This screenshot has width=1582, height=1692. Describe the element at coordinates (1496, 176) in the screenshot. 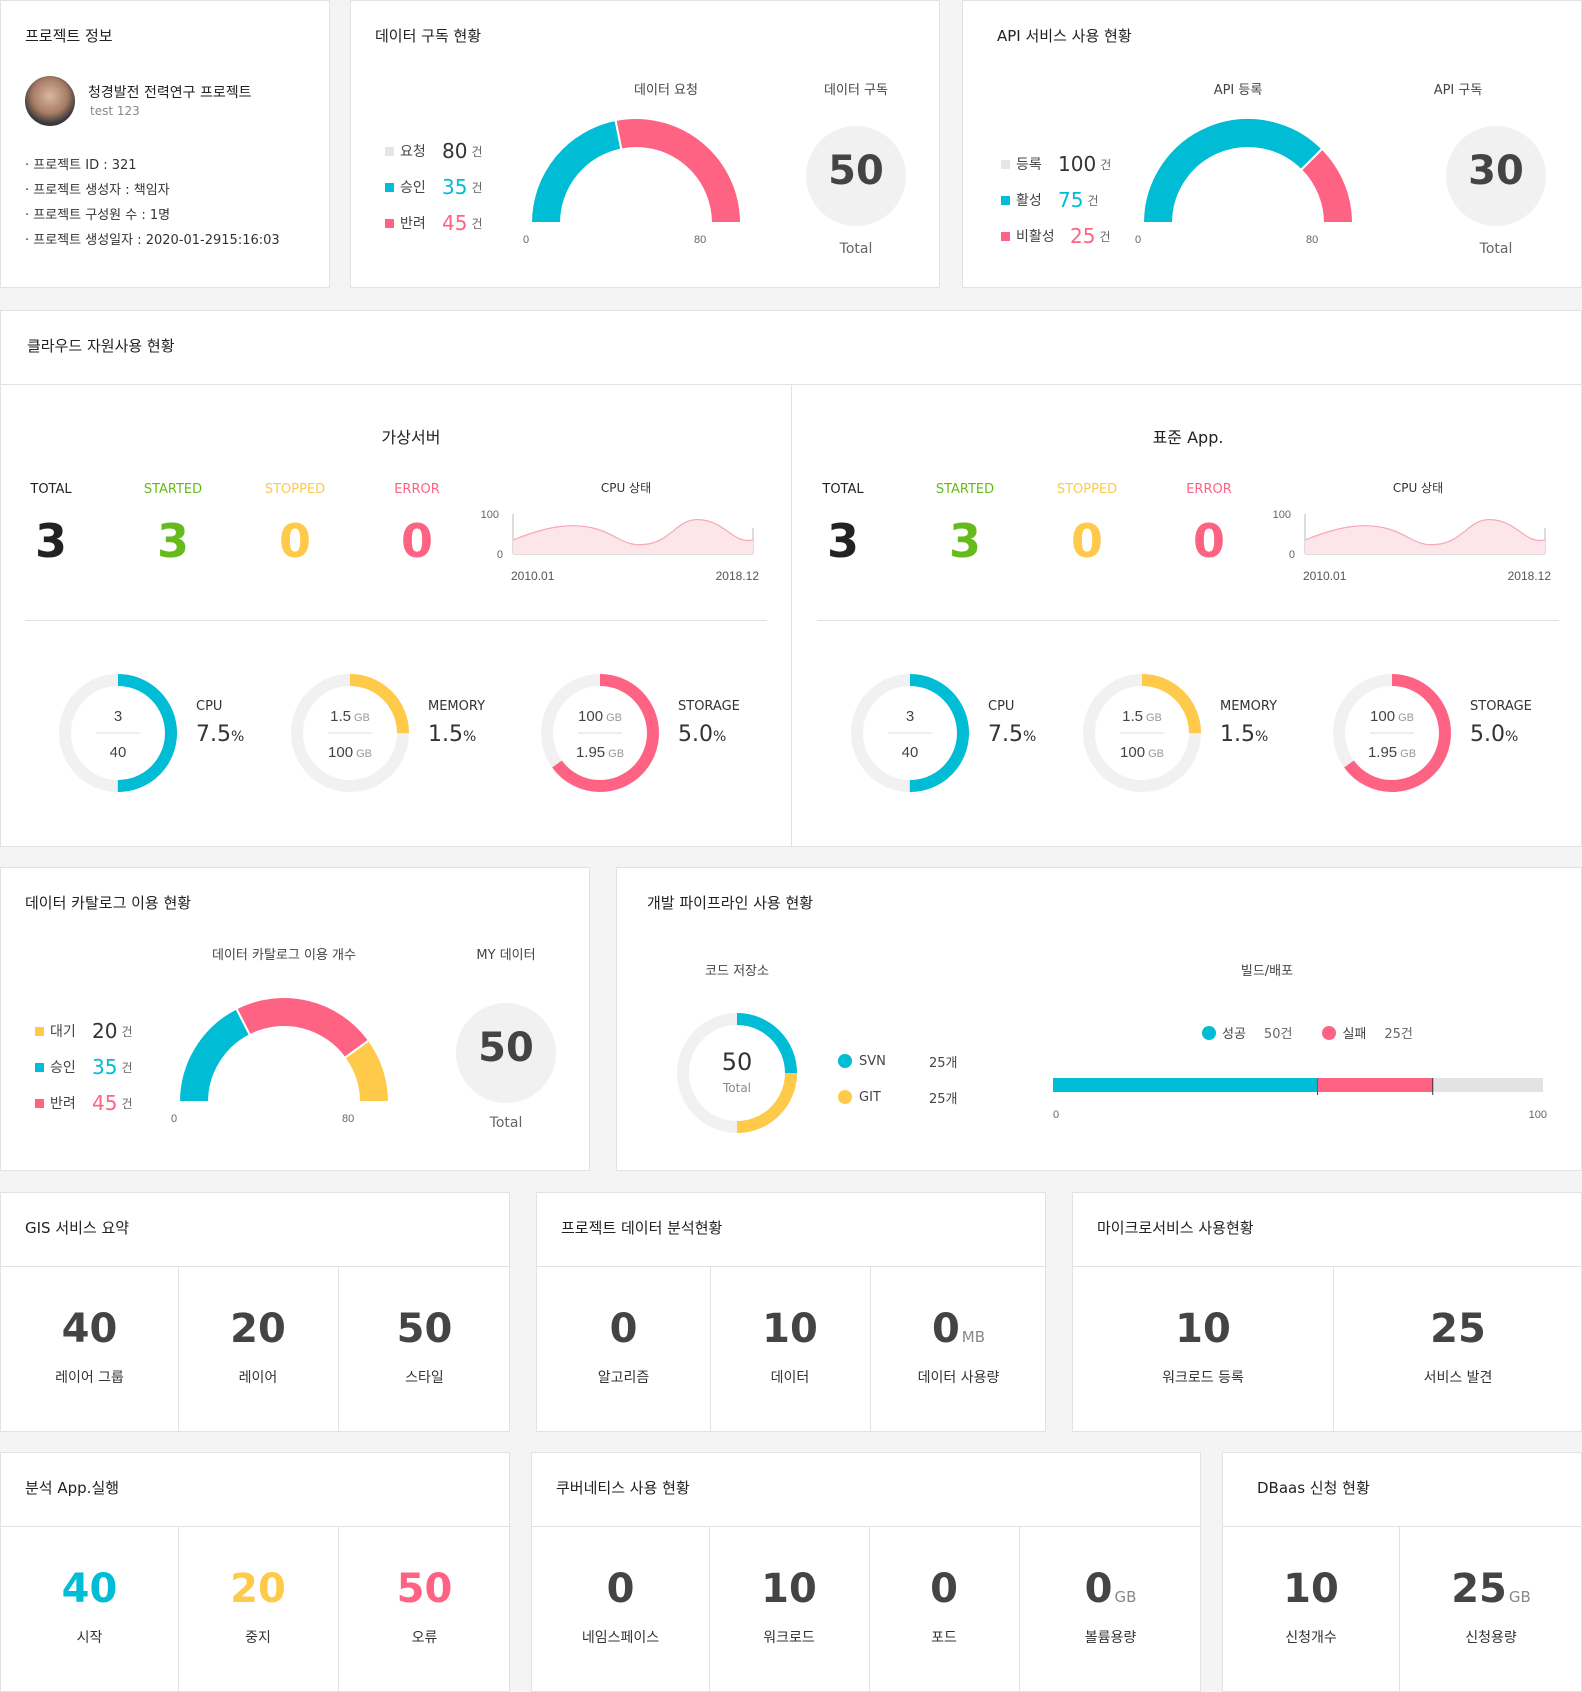

I see `total-circle: 30` at that location.